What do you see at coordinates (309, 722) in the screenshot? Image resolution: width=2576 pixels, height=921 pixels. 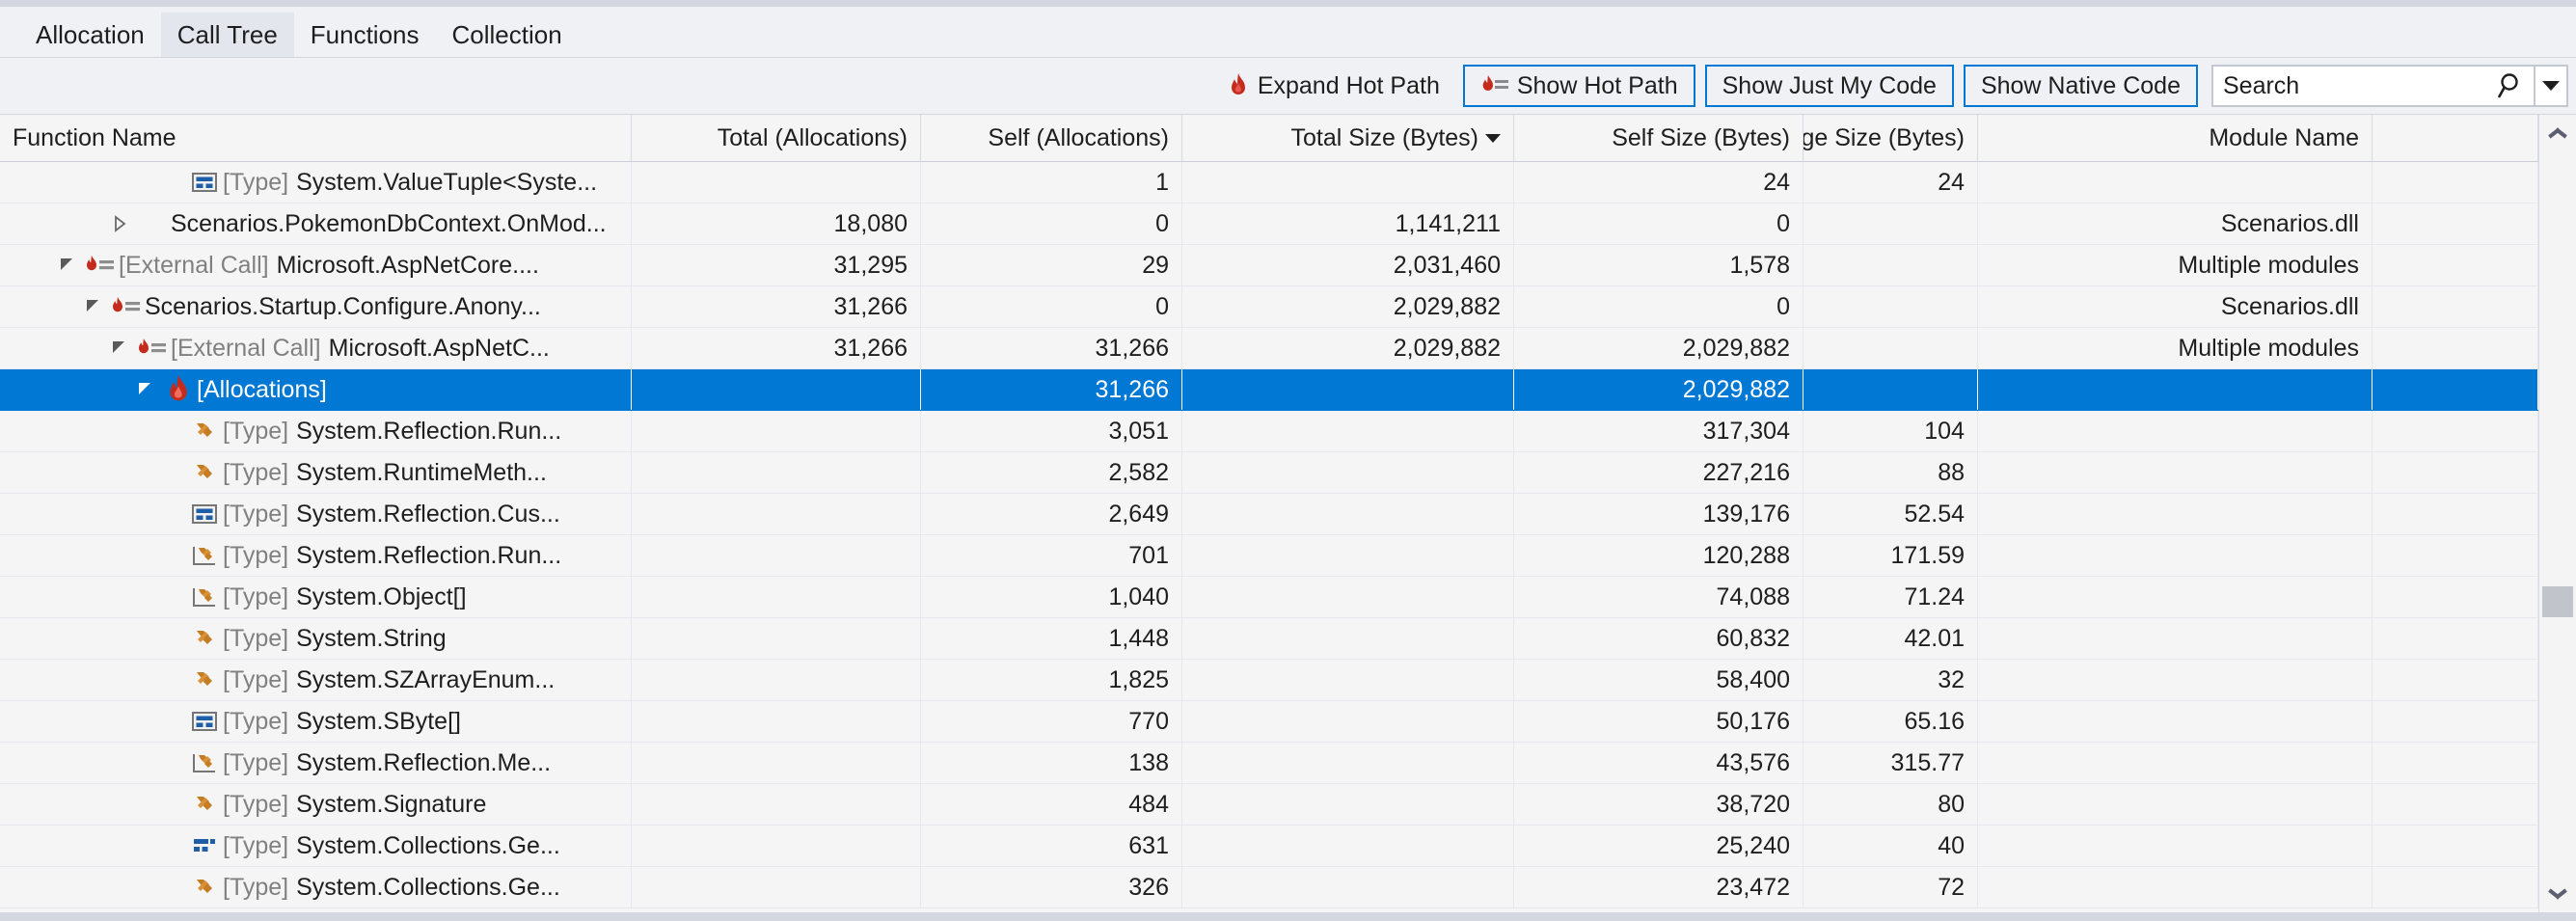 I see `function-name-cell: [Type] System.SByte[]` at bounding box center [309, 722].